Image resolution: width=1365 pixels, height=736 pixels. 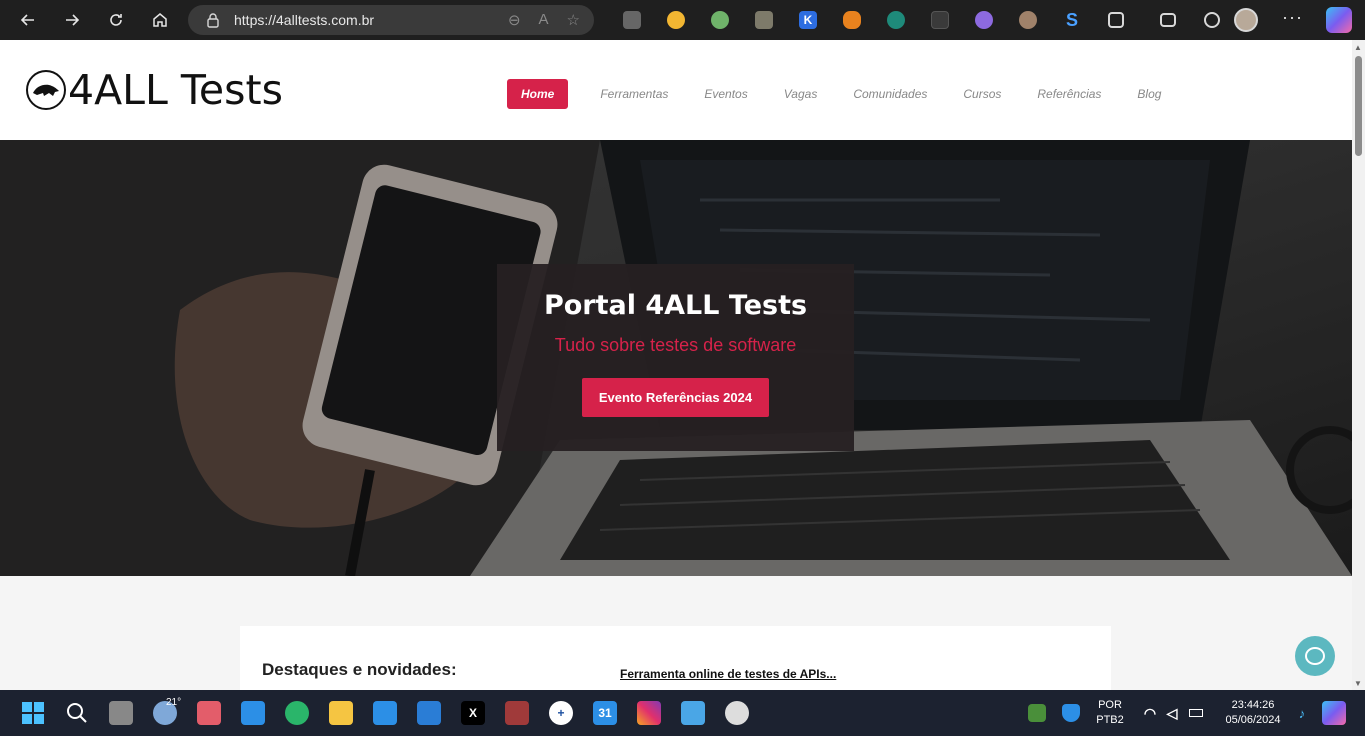 I want to click on copilot-taskbar-icon, so click(x=1334, y=713).